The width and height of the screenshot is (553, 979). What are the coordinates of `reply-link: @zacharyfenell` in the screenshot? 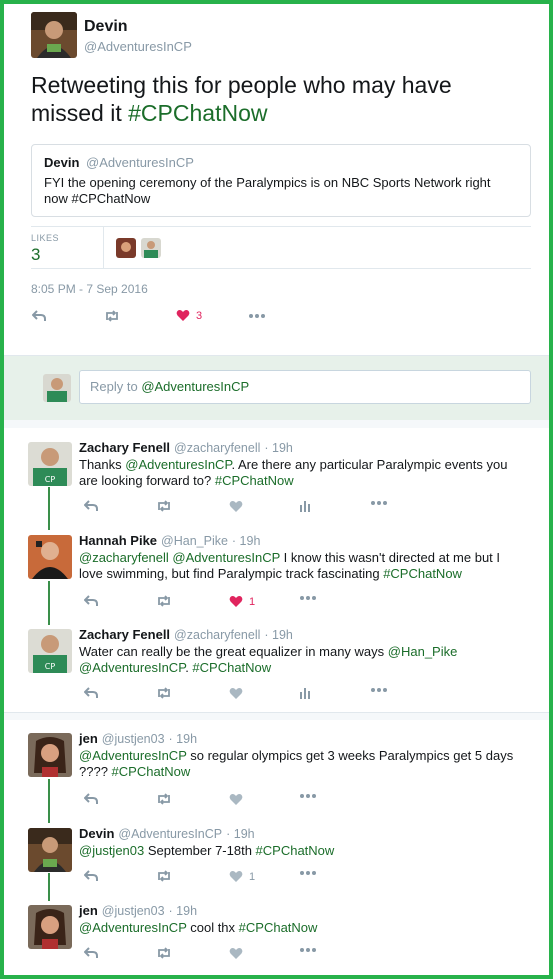 It's located at (124, 557).